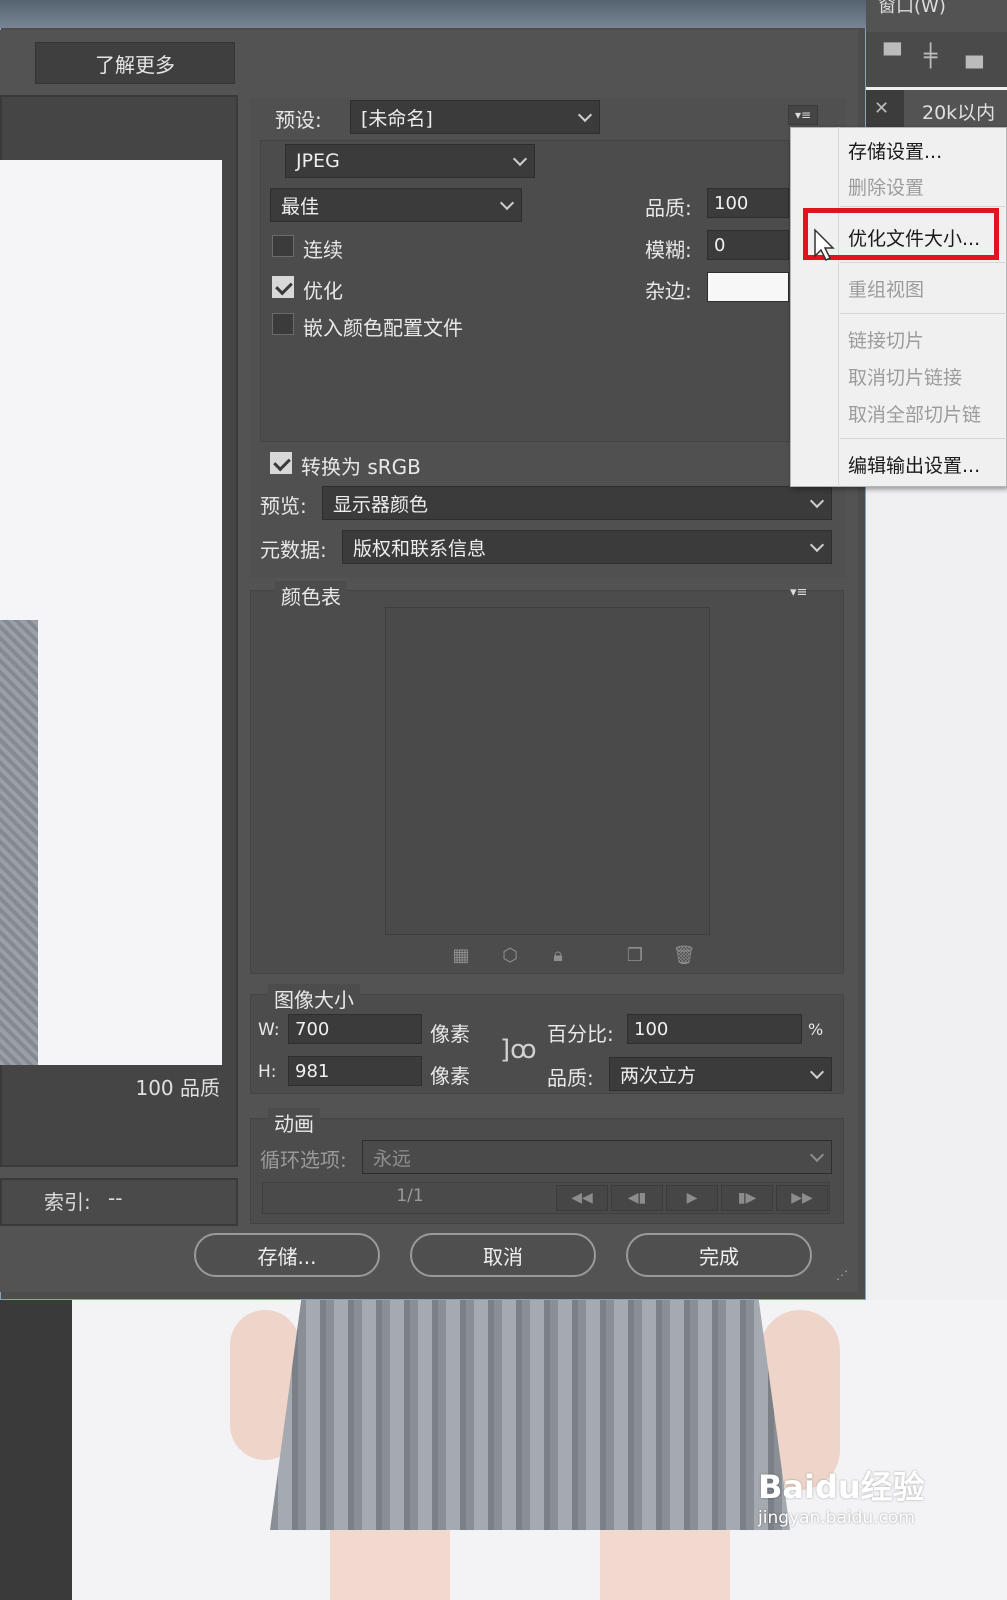 The height and width of the screenshot is (1600, 1007). I want to click on web-snap-cube-icon: ⬡, so click(510, 955).